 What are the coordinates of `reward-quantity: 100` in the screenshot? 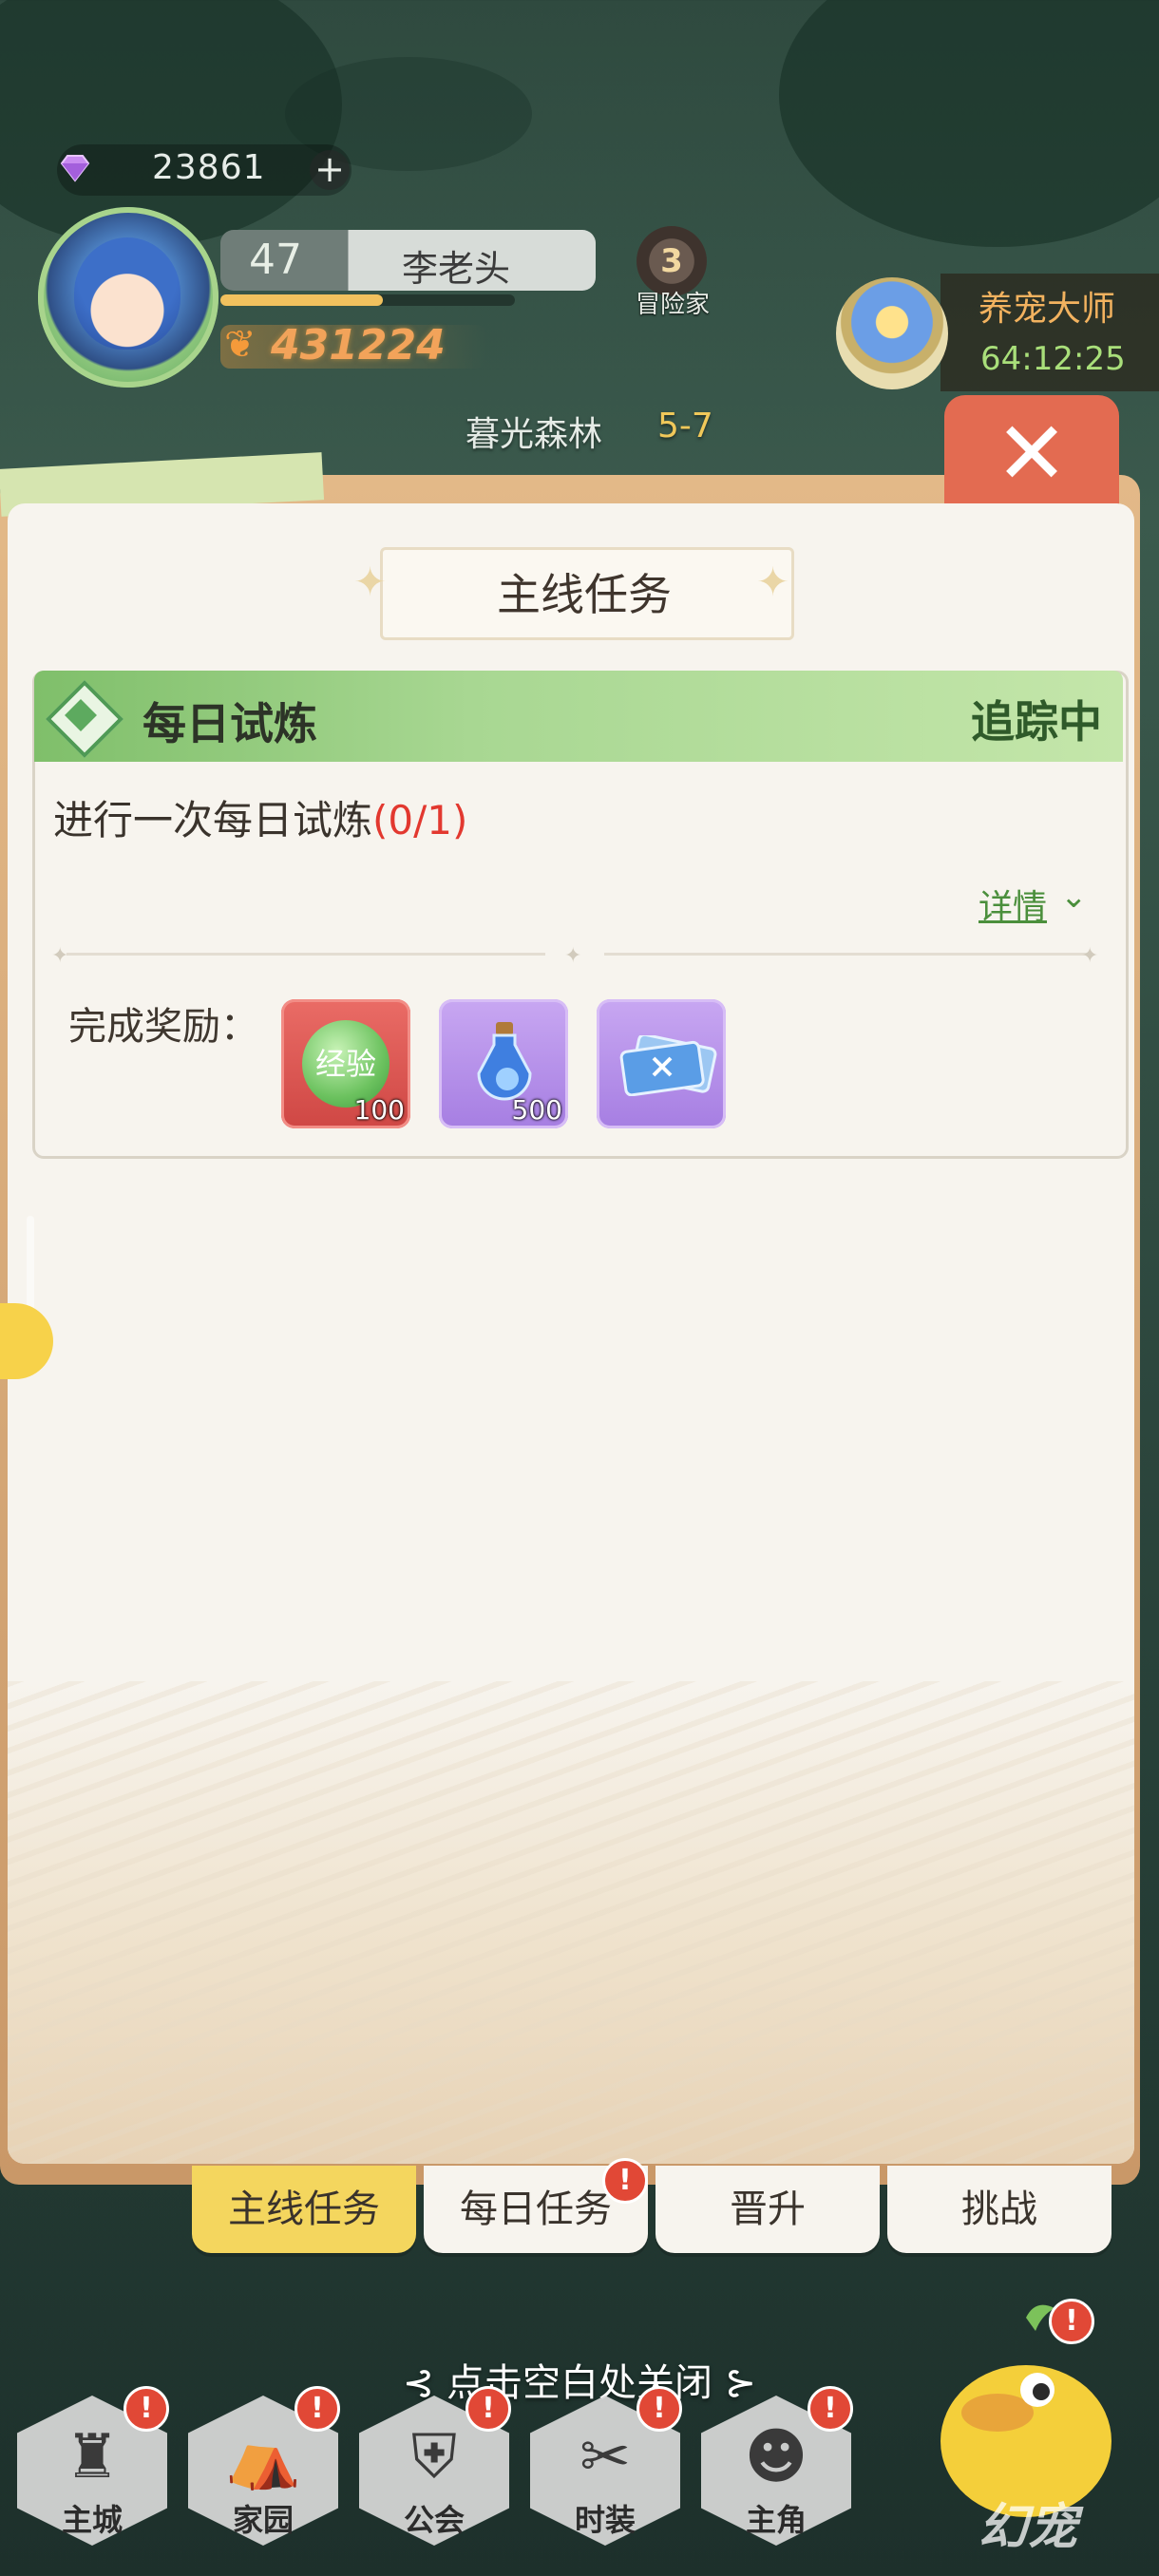 It's located at (379, 1110).